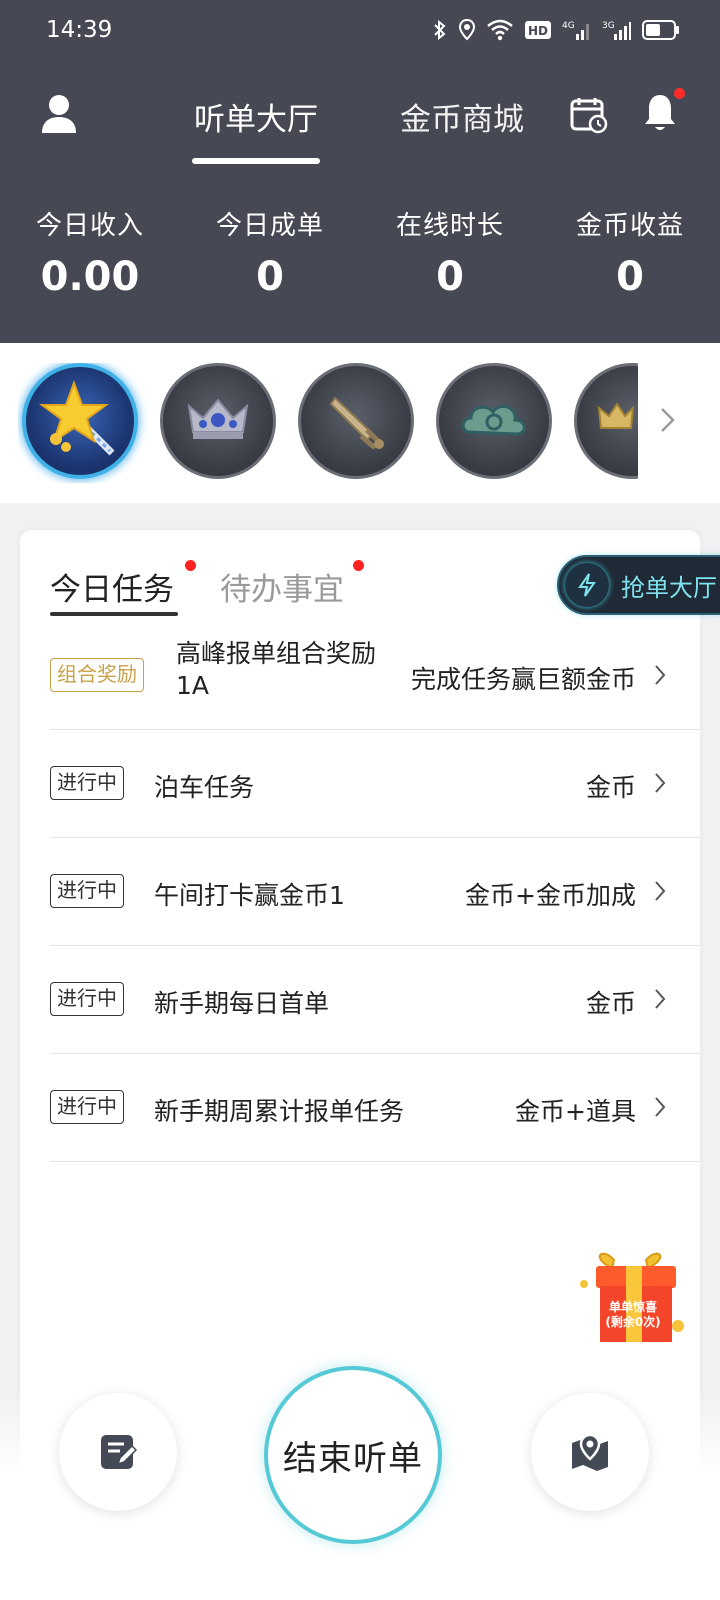 The image size is (720, 1600). I want to click on surprise-gift-button: 单单惊喜 (剩余0次), so click(630, 1294).